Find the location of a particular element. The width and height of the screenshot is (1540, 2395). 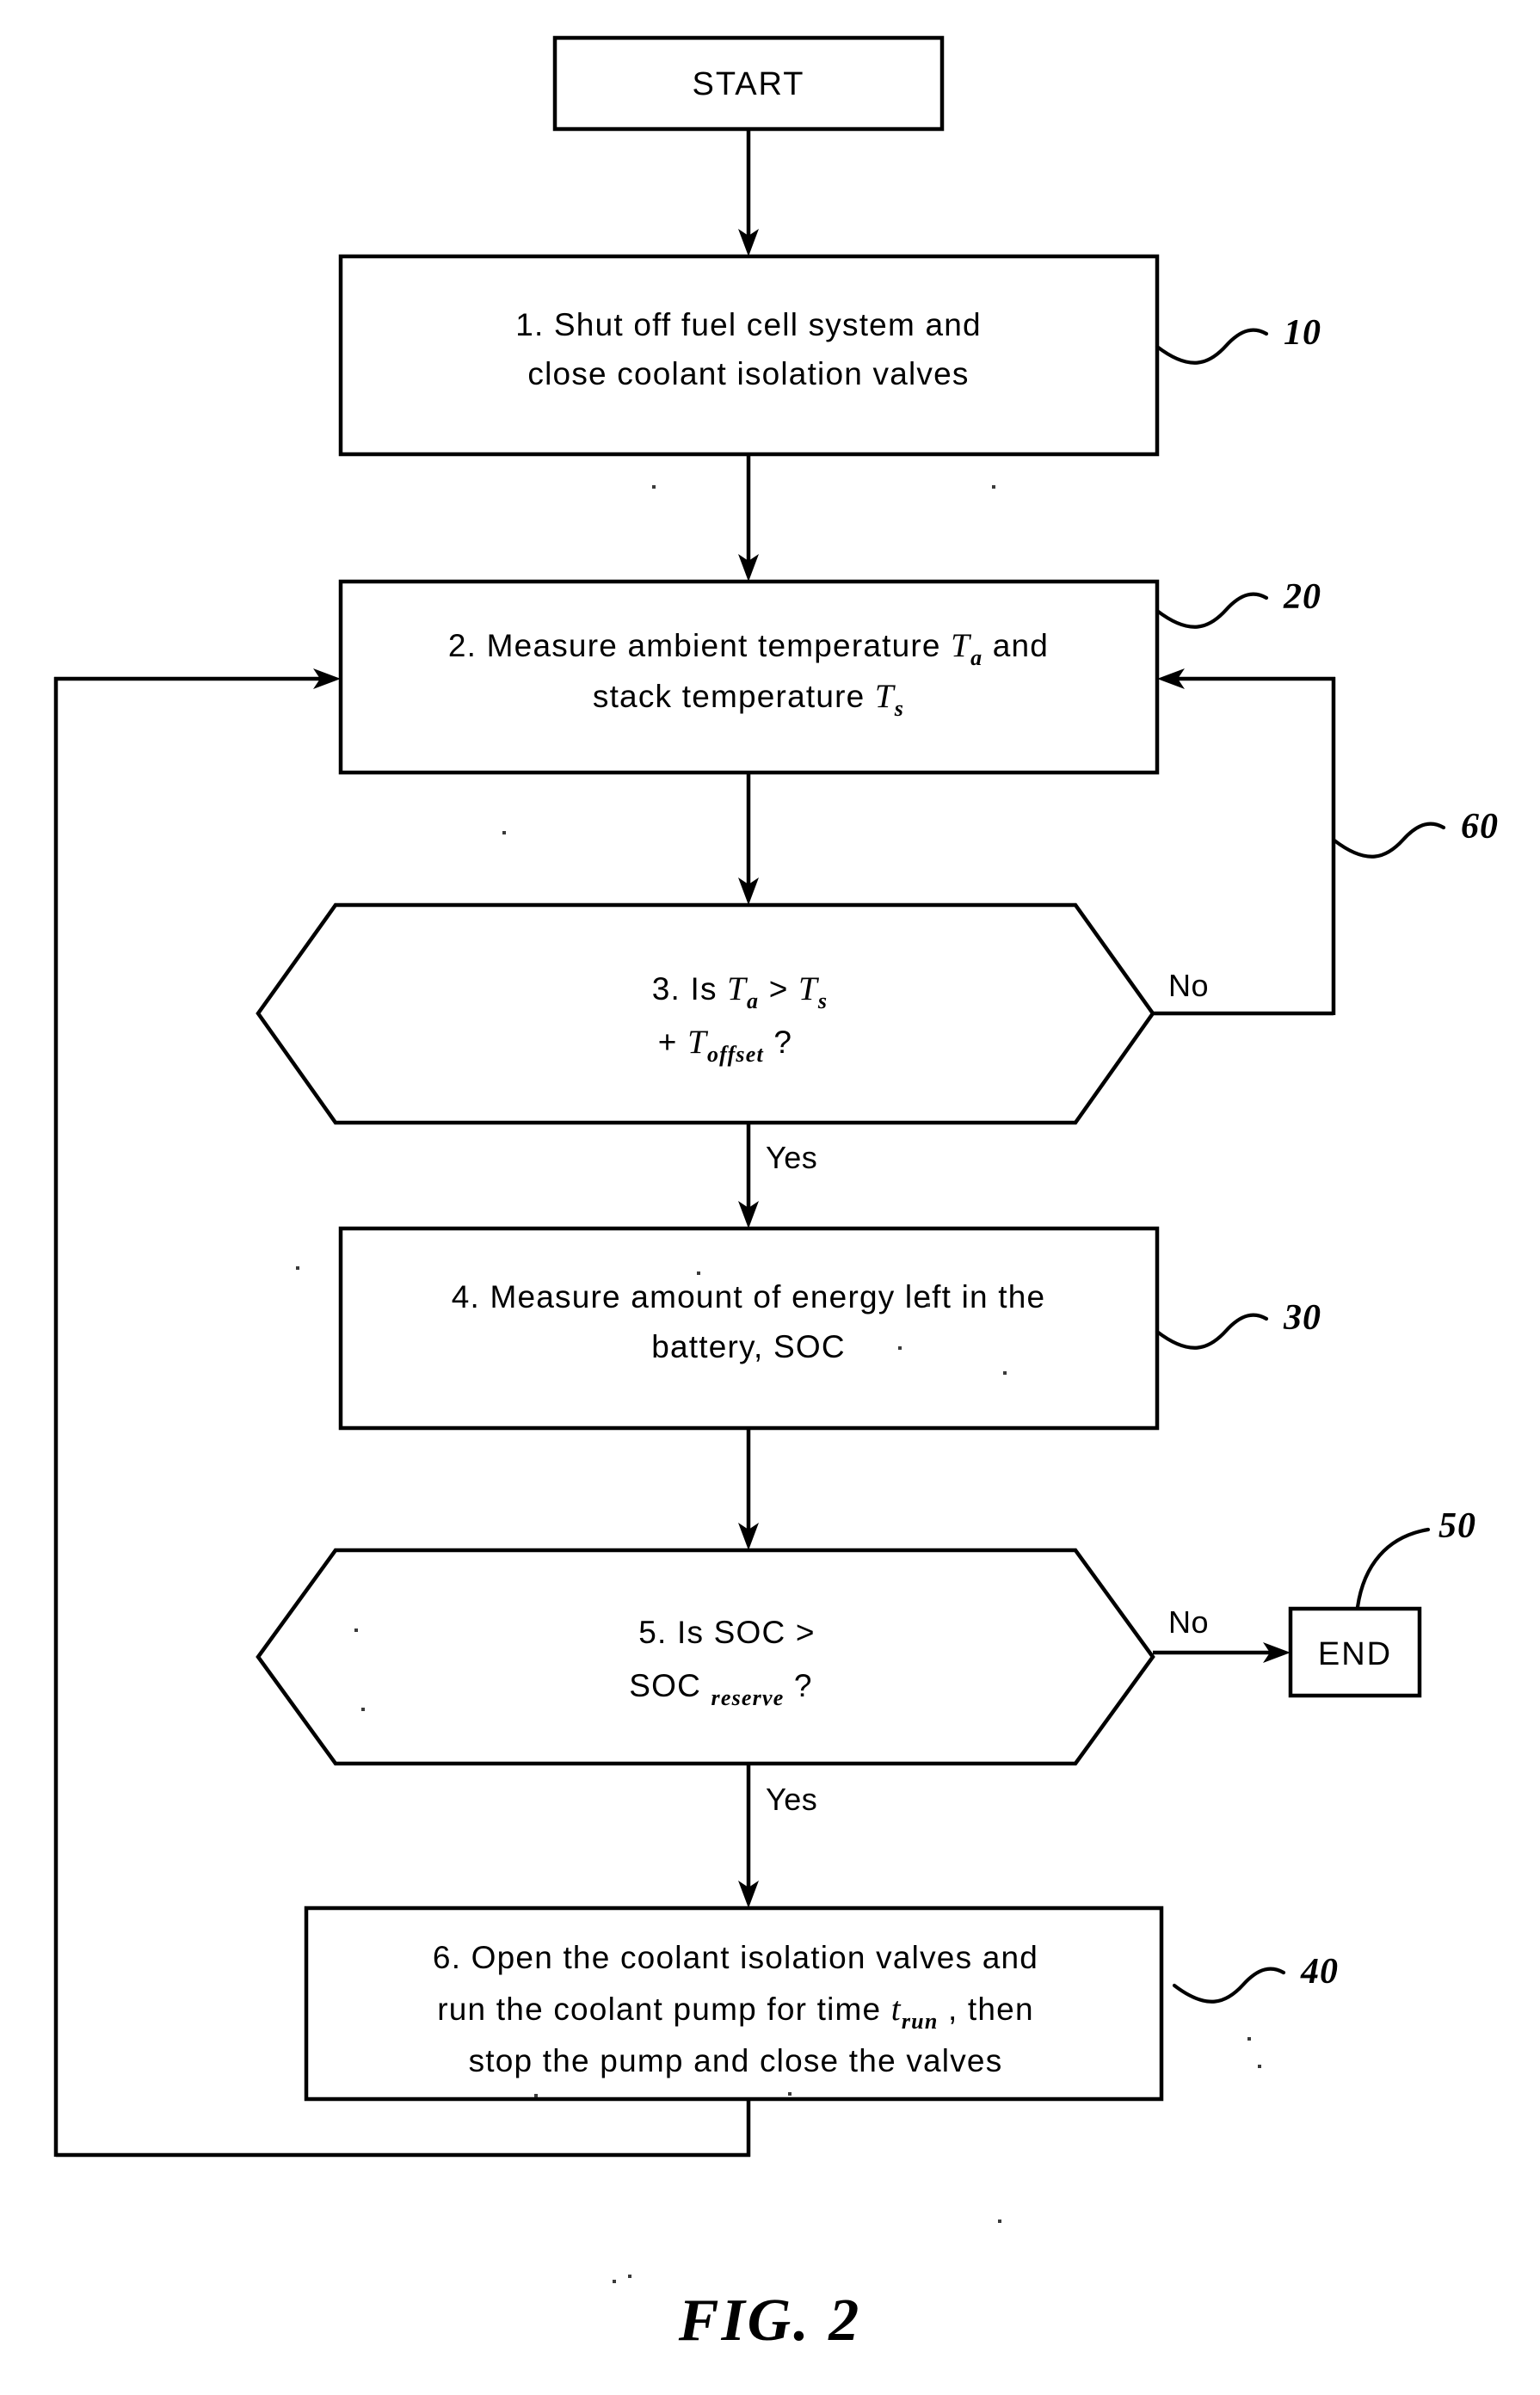

step3-line2-plus: + is located at coordinates (672, 1042).